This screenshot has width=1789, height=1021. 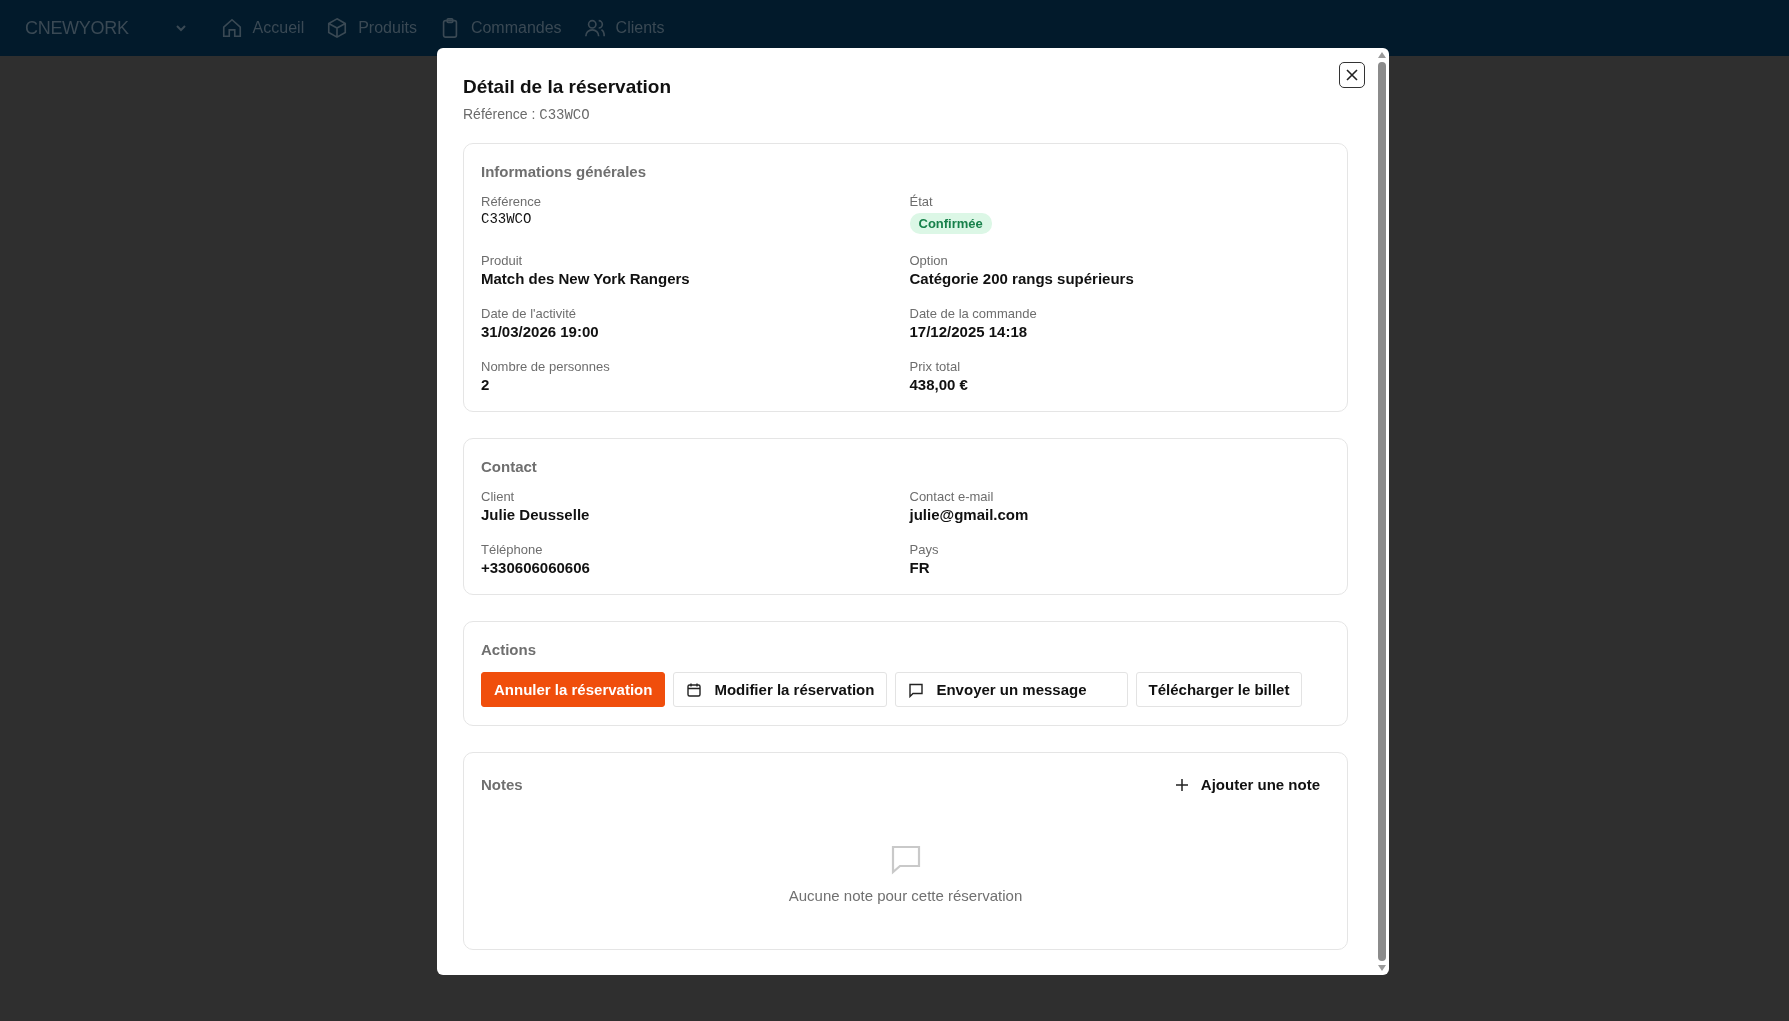 What do you see at coordinates (624, 28) in the screenshot?
I see `nav-link: Clients` at bounding box center [624, 28].